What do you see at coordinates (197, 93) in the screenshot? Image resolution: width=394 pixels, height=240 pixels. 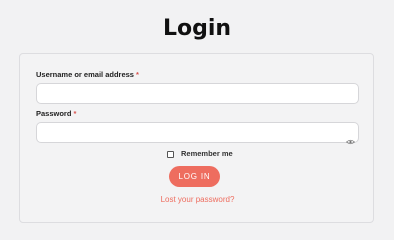 I see `username-input` at bounding box center [197, 93].